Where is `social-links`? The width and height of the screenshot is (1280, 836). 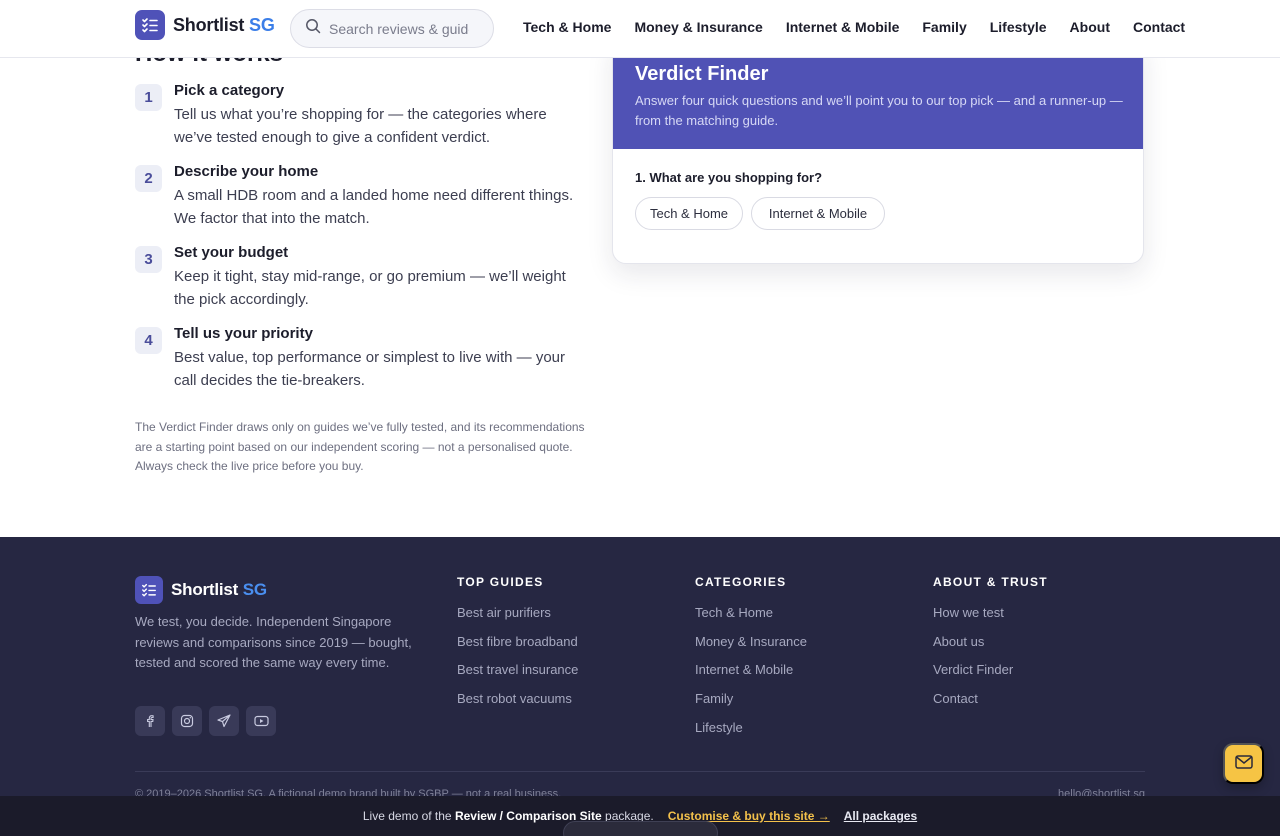
social-links is located at coordinates (209, 721).